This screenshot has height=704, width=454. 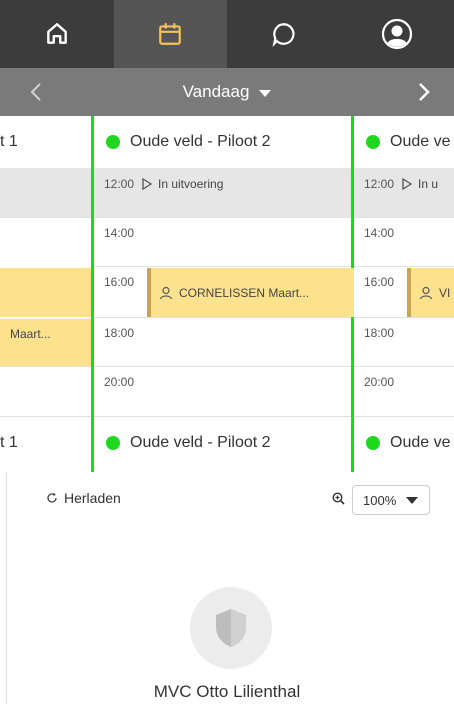 I want to click on tab-account, so click(x=397, y=34).